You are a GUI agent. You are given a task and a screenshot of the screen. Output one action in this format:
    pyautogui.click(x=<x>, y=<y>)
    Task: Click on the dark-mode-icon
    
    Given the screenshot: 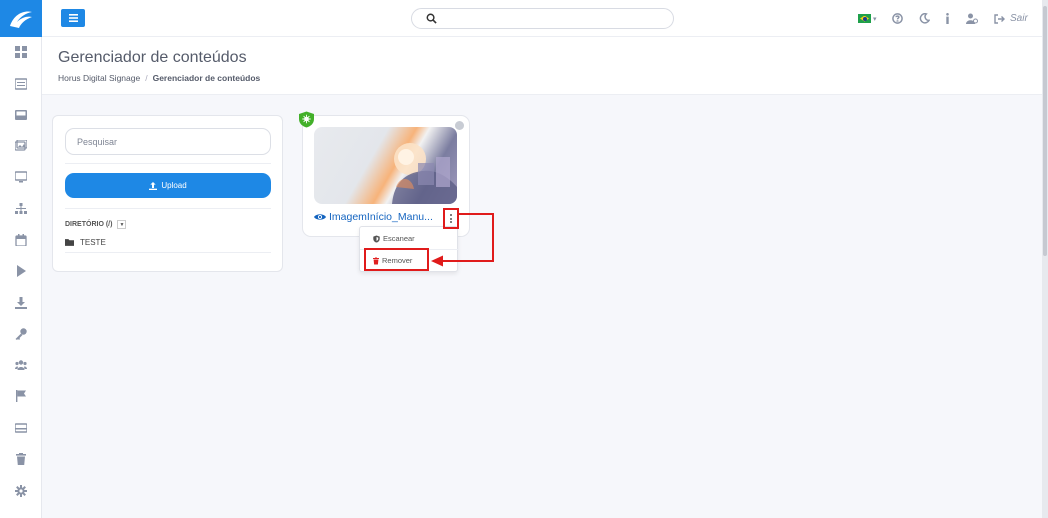 What is the action you would take?
    pyautogui.click(x=924, y=18)
    